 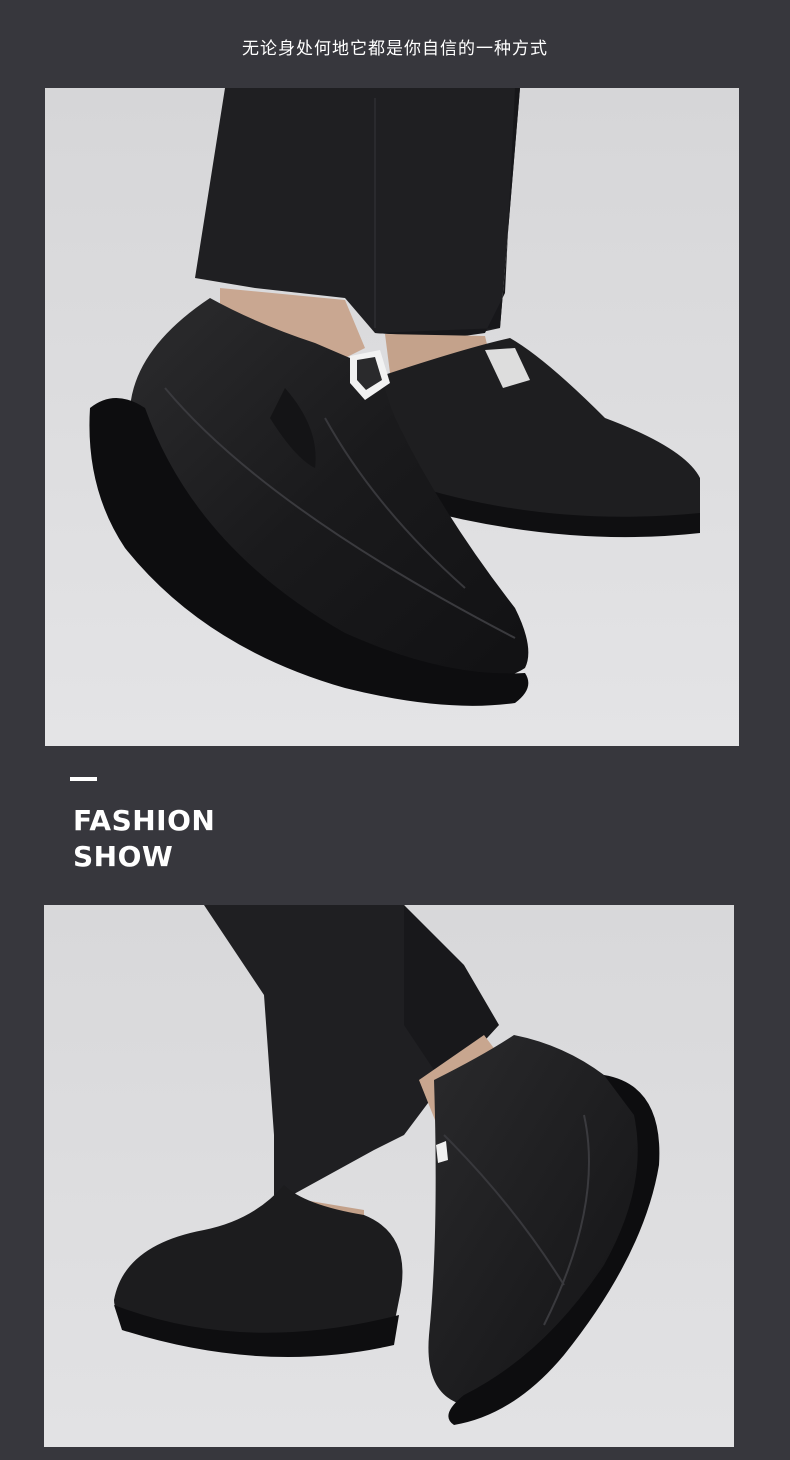 I want to click on section-title-line-1: FASHION, so click(x=144, y=820).